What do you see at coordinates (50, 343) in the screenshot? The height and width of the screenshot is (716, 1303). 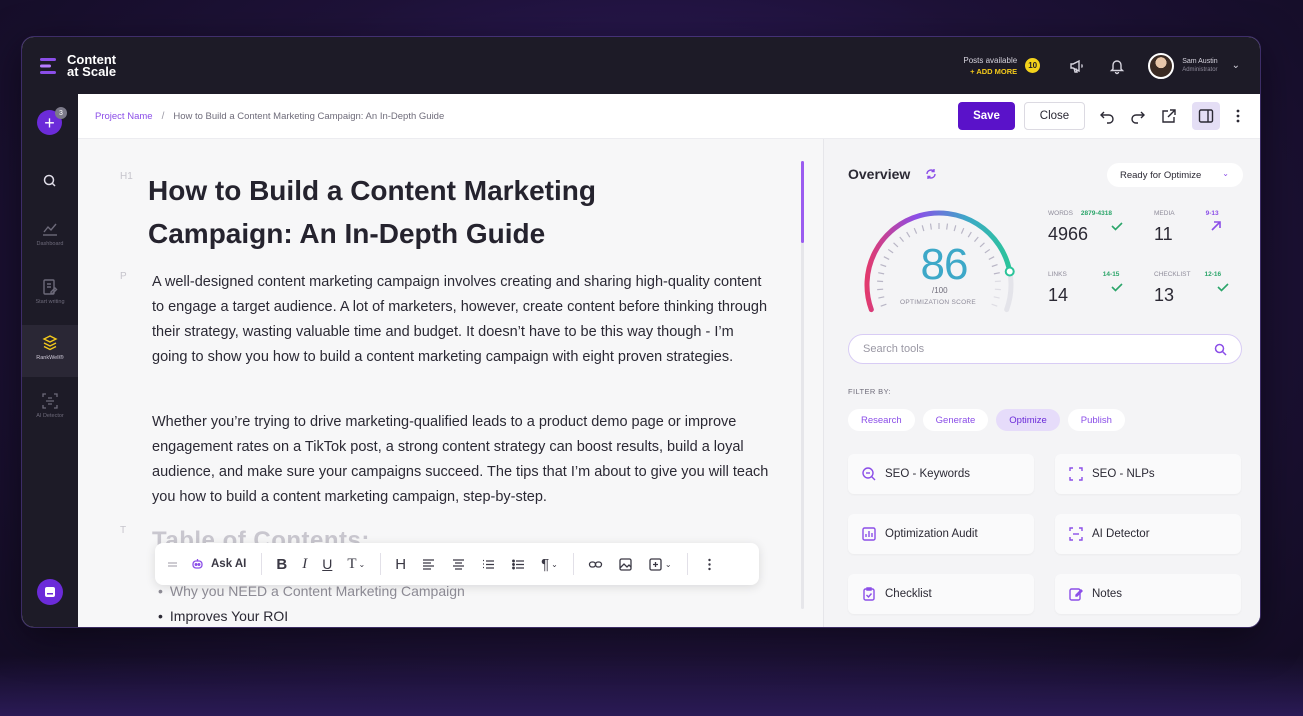 I see `stack-icon` at bounding box center [50, 343].